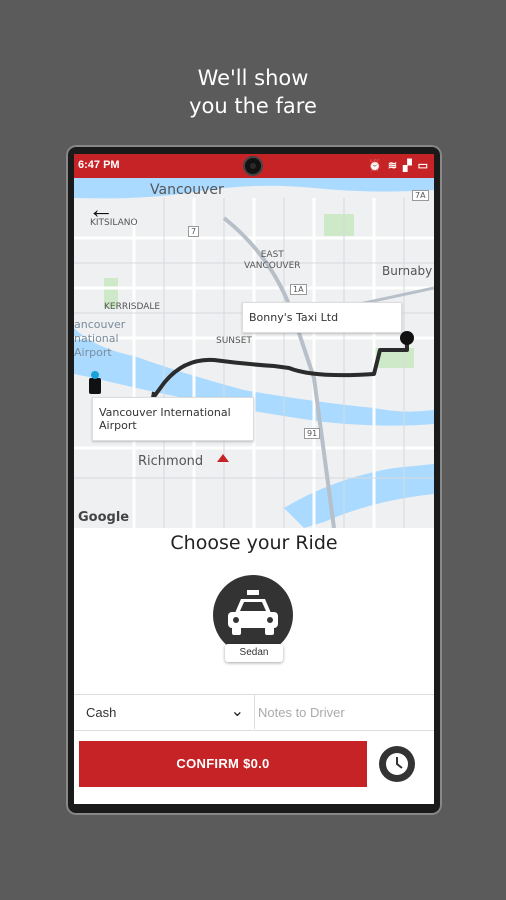 Image resolution: width=506 pixels, height=900 pixels. I want to click on map-label-east-vancouver: EAST VANCOUVER, so click(272, 260).